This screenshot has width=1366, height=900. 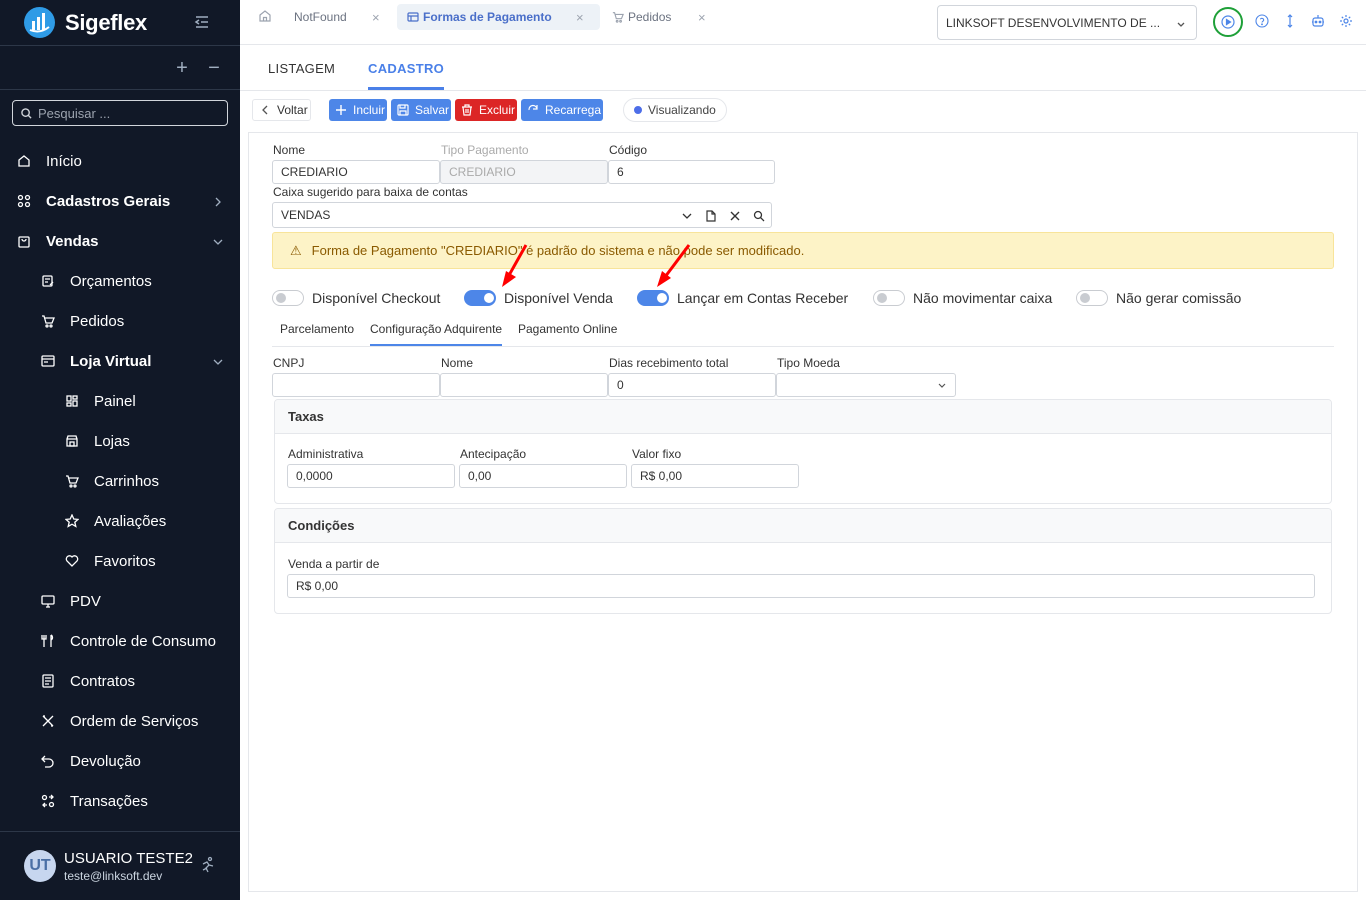 What do you see at coordinates (480, 298) in the screenshot?
I see `toggle-disponivel-venda` at bounding box center [480, 298].